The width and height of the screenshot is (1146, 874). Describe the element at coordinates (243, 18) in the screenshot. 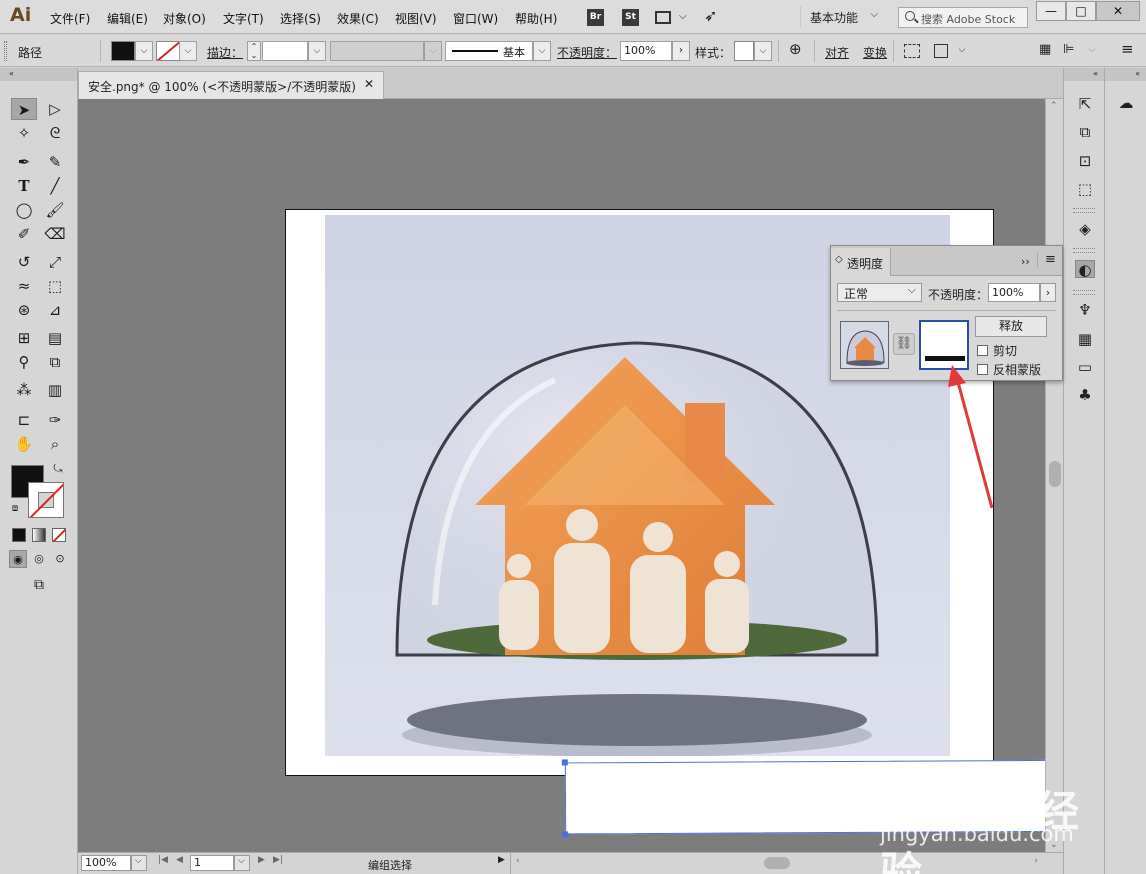

I see `menu-type: 文字(T)` at that location.